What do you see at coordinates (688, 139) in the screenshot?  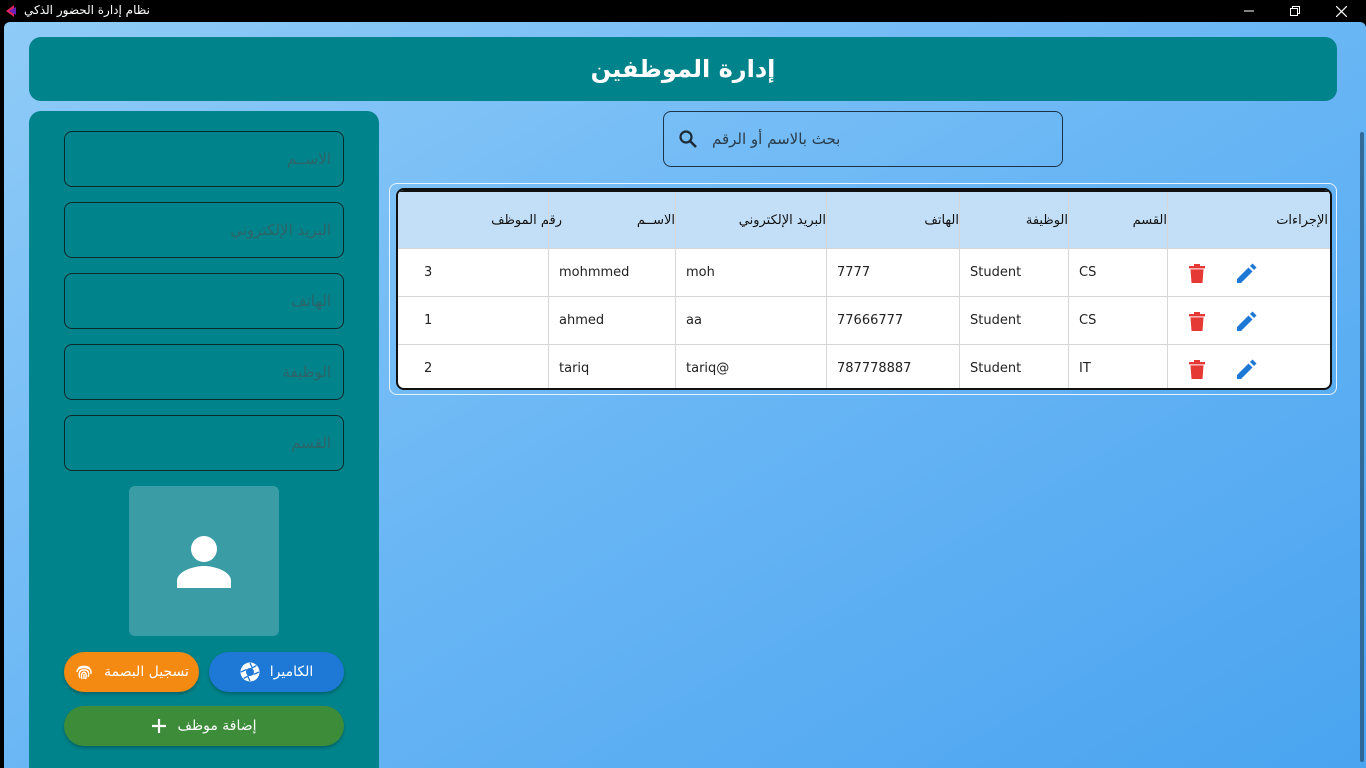 I see `search-icon` at bounding box center [688, 139].